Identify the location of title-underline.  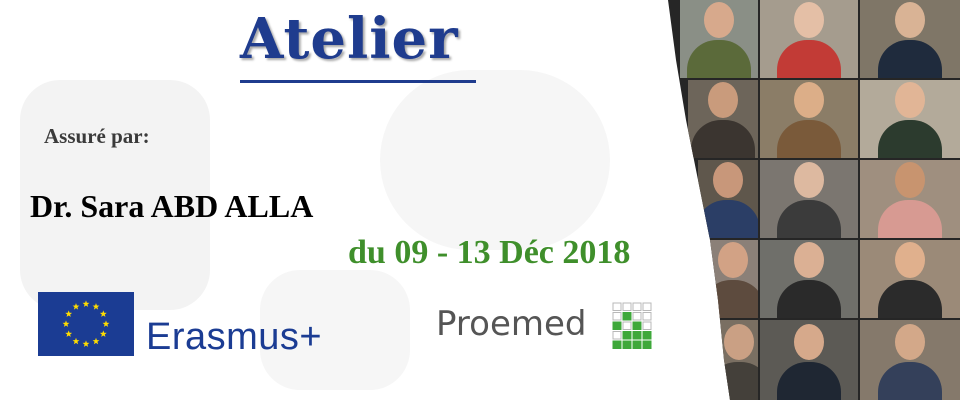
(358, 81).